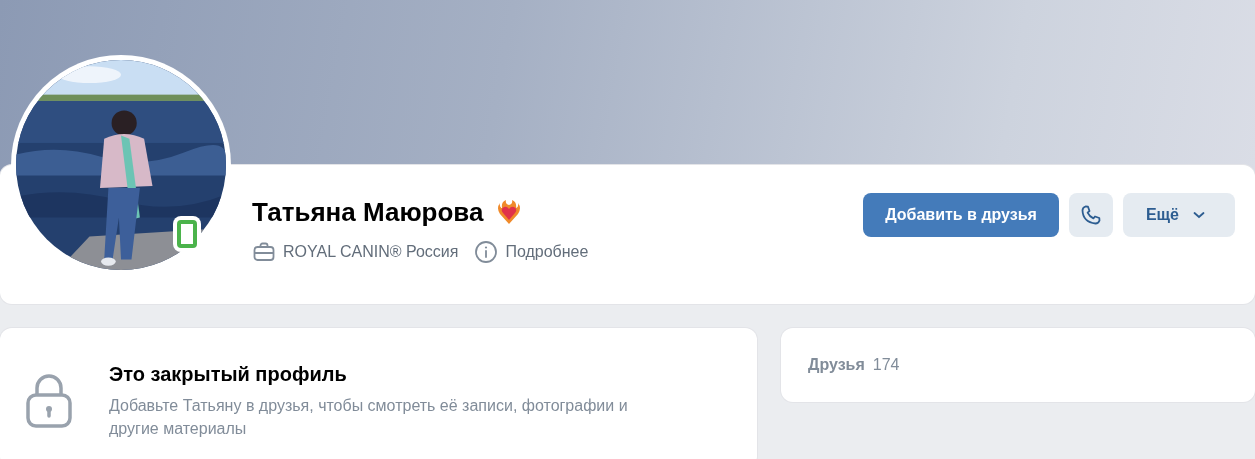  I want to click on call-button, so click(1090, 215).